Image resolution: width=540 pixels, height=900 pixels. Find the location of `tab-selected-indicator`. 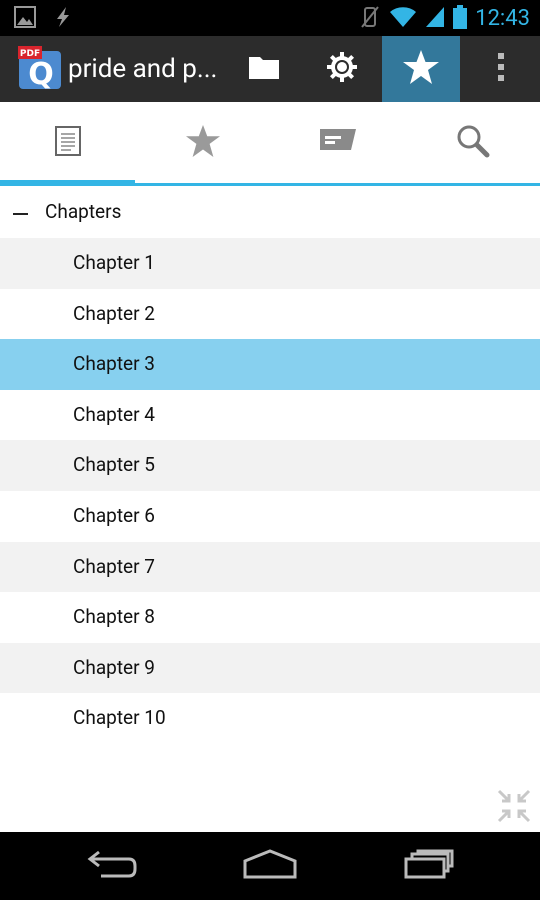

tab-selected-indicator is located at coordinates (67, 183).